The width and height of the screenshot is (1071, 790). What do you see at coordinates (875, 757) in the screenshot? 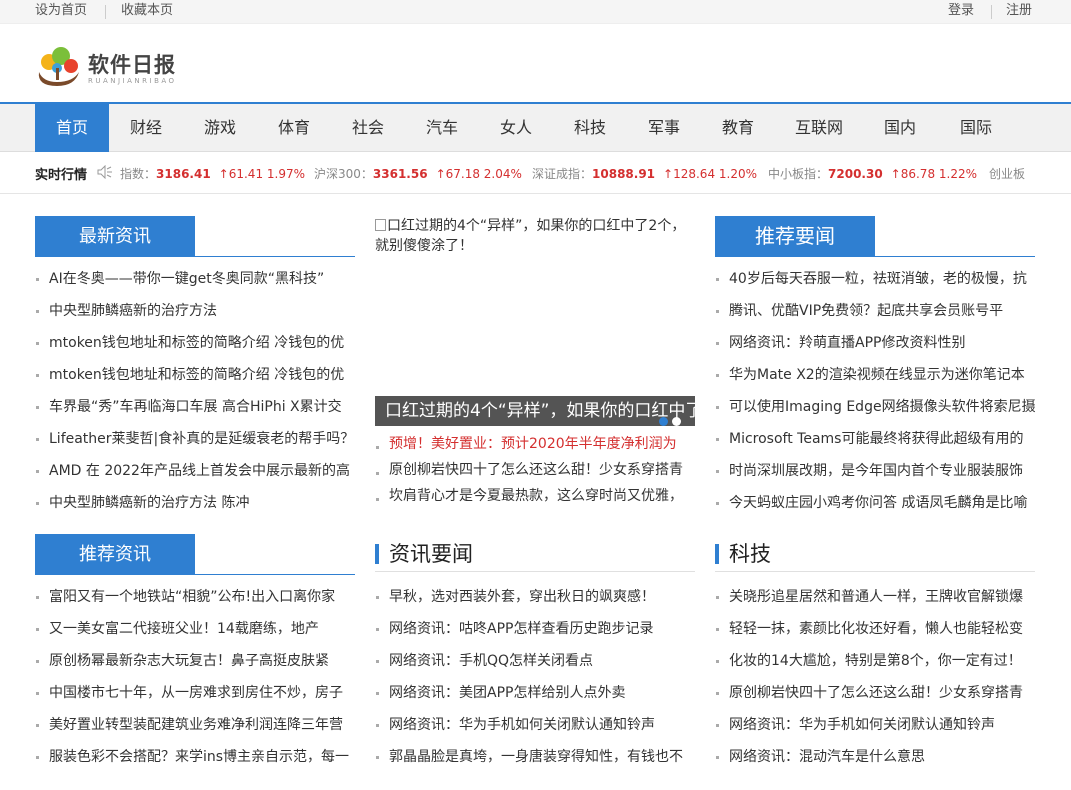
I see `list-item: 网络资讯：混动汽车是什么意思` at bounding box center [875, 757].